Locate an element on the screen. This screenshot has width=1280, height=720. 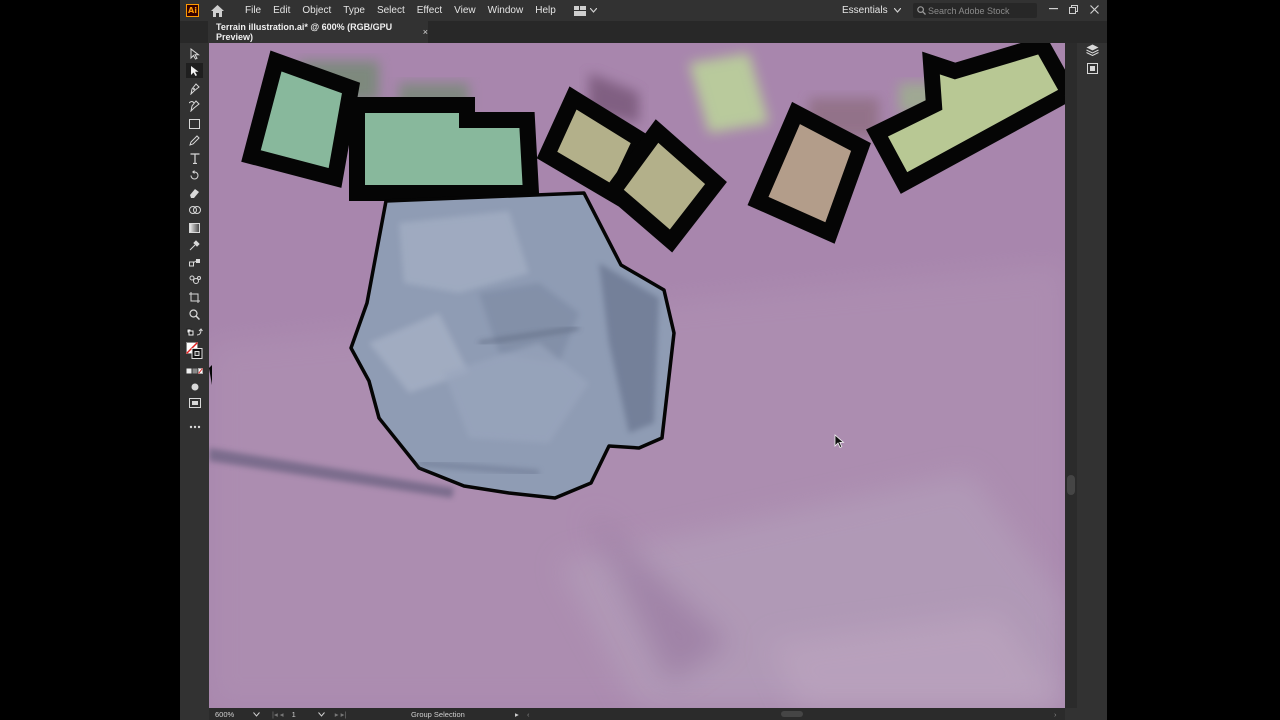
scroll-left-icon: ‹ is located at coordinates (528, 714).